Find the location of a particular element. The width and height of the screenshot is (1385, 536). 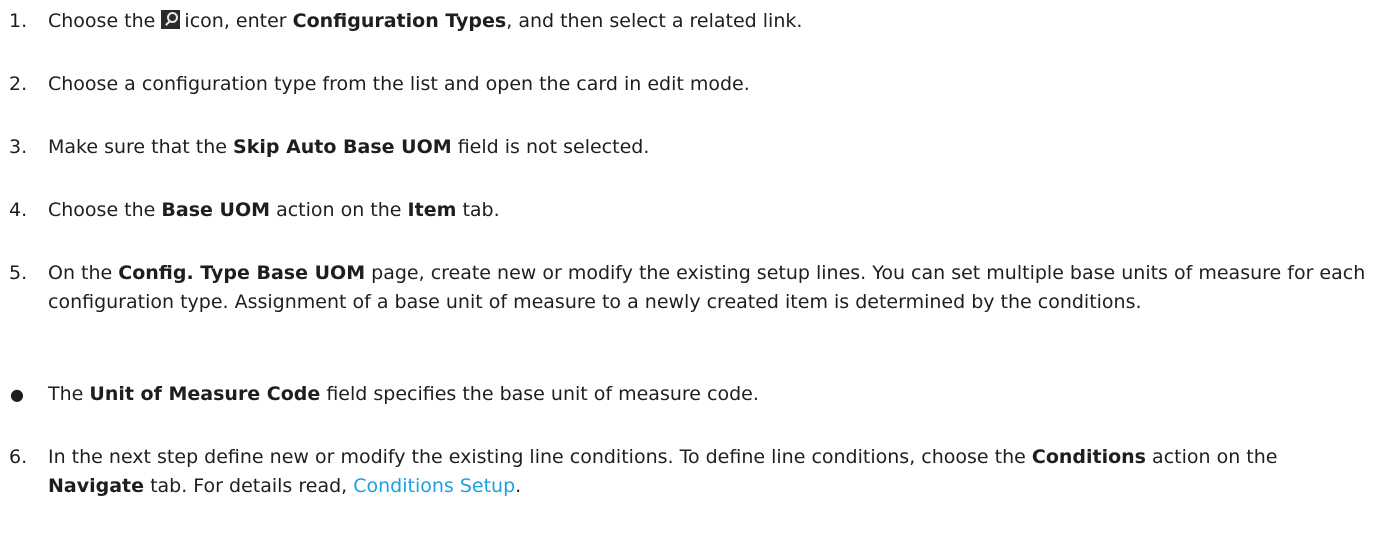

step-number: 2. is located at coordinates (18, 84).